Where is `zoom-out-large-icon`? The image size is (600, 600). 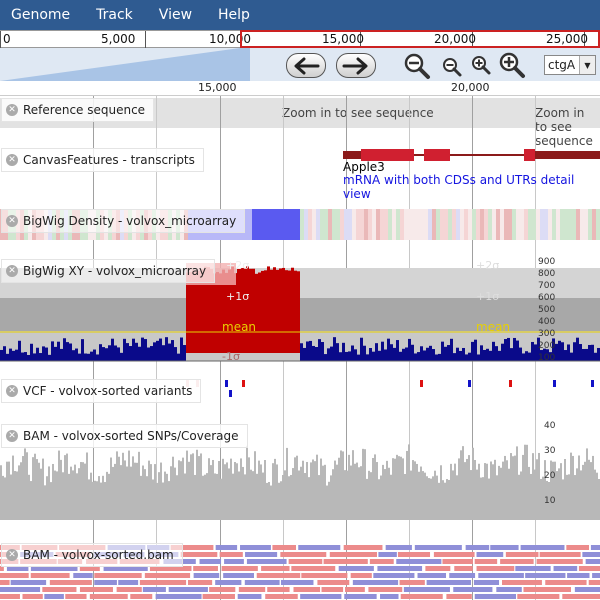 zoom-out-large-icon is located at coordinates (417, 66).